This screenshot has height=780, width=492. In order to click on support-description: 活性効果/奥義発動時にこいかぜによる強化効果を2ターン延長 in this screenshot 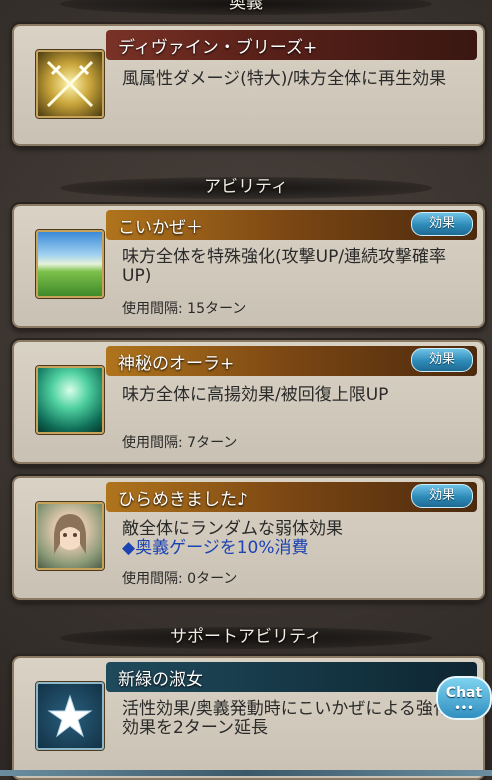, I will do `click(286, 718)`.